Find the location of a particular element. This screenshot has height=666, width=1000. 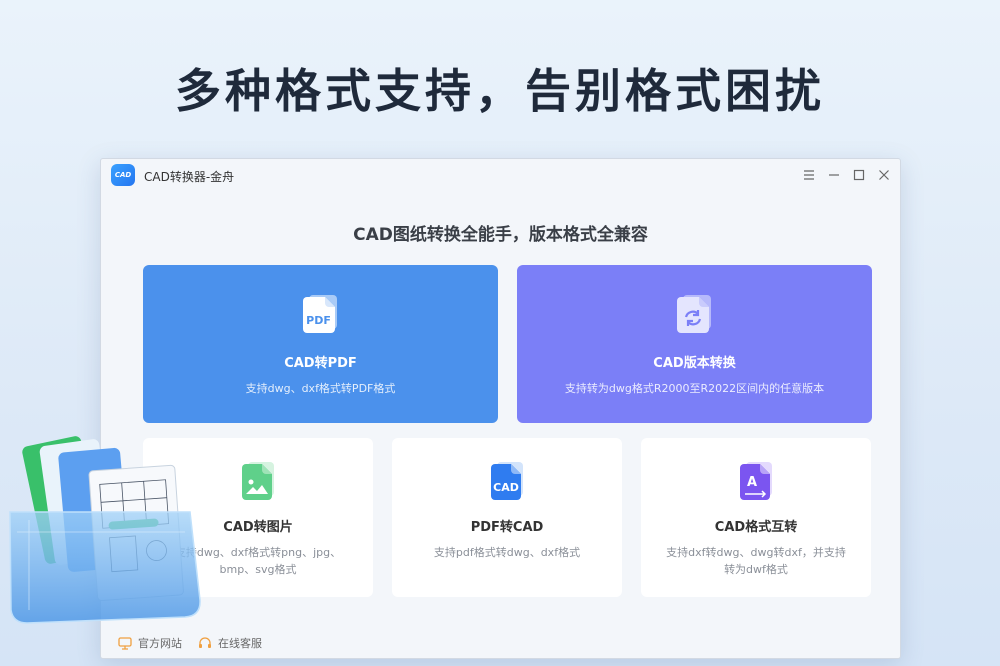

cad-version-desc: 支持转为dwg格式R2000至R2022区间内的任意版本 is located at coordinates (694, 388).